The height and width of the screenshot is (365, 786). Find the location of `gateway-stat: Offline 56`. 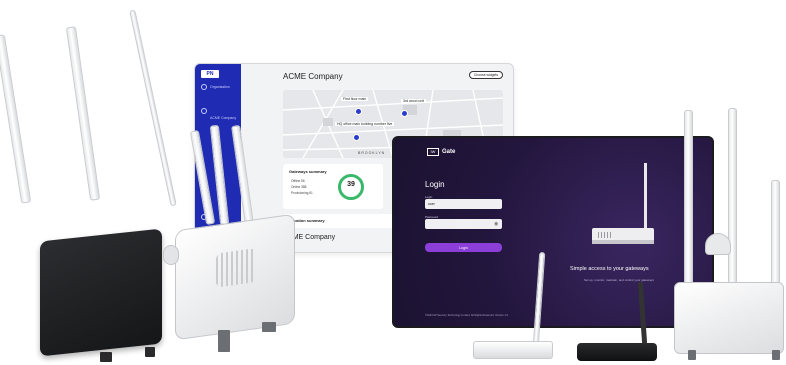

gateway-stat: Offline 56 is located at coordinates (298, 181).